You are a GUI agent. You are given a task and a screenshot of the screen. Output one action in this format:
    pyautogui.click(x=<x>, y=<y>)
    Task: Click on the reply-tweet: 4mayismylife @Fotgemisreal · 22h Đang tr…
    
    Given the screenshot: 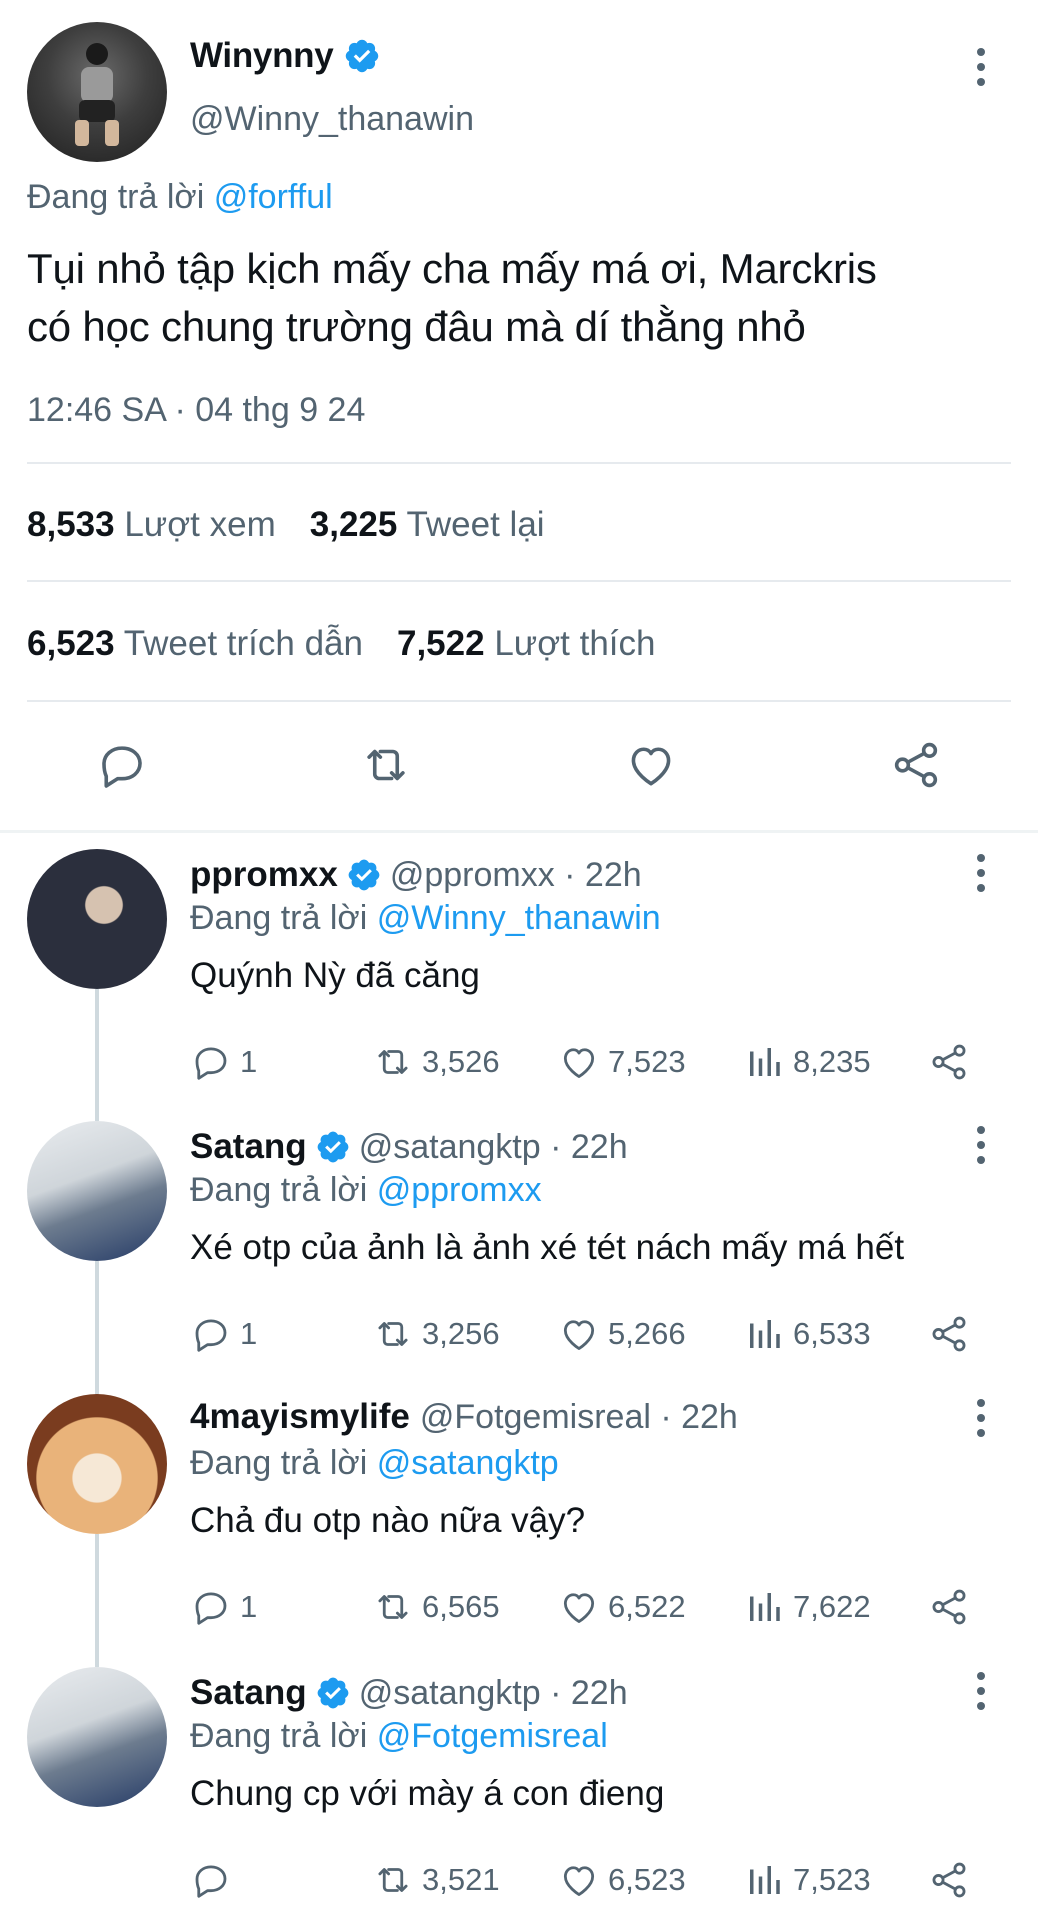 What is the action you would take?
    pyautogui.click(x=519, y=1530)
    